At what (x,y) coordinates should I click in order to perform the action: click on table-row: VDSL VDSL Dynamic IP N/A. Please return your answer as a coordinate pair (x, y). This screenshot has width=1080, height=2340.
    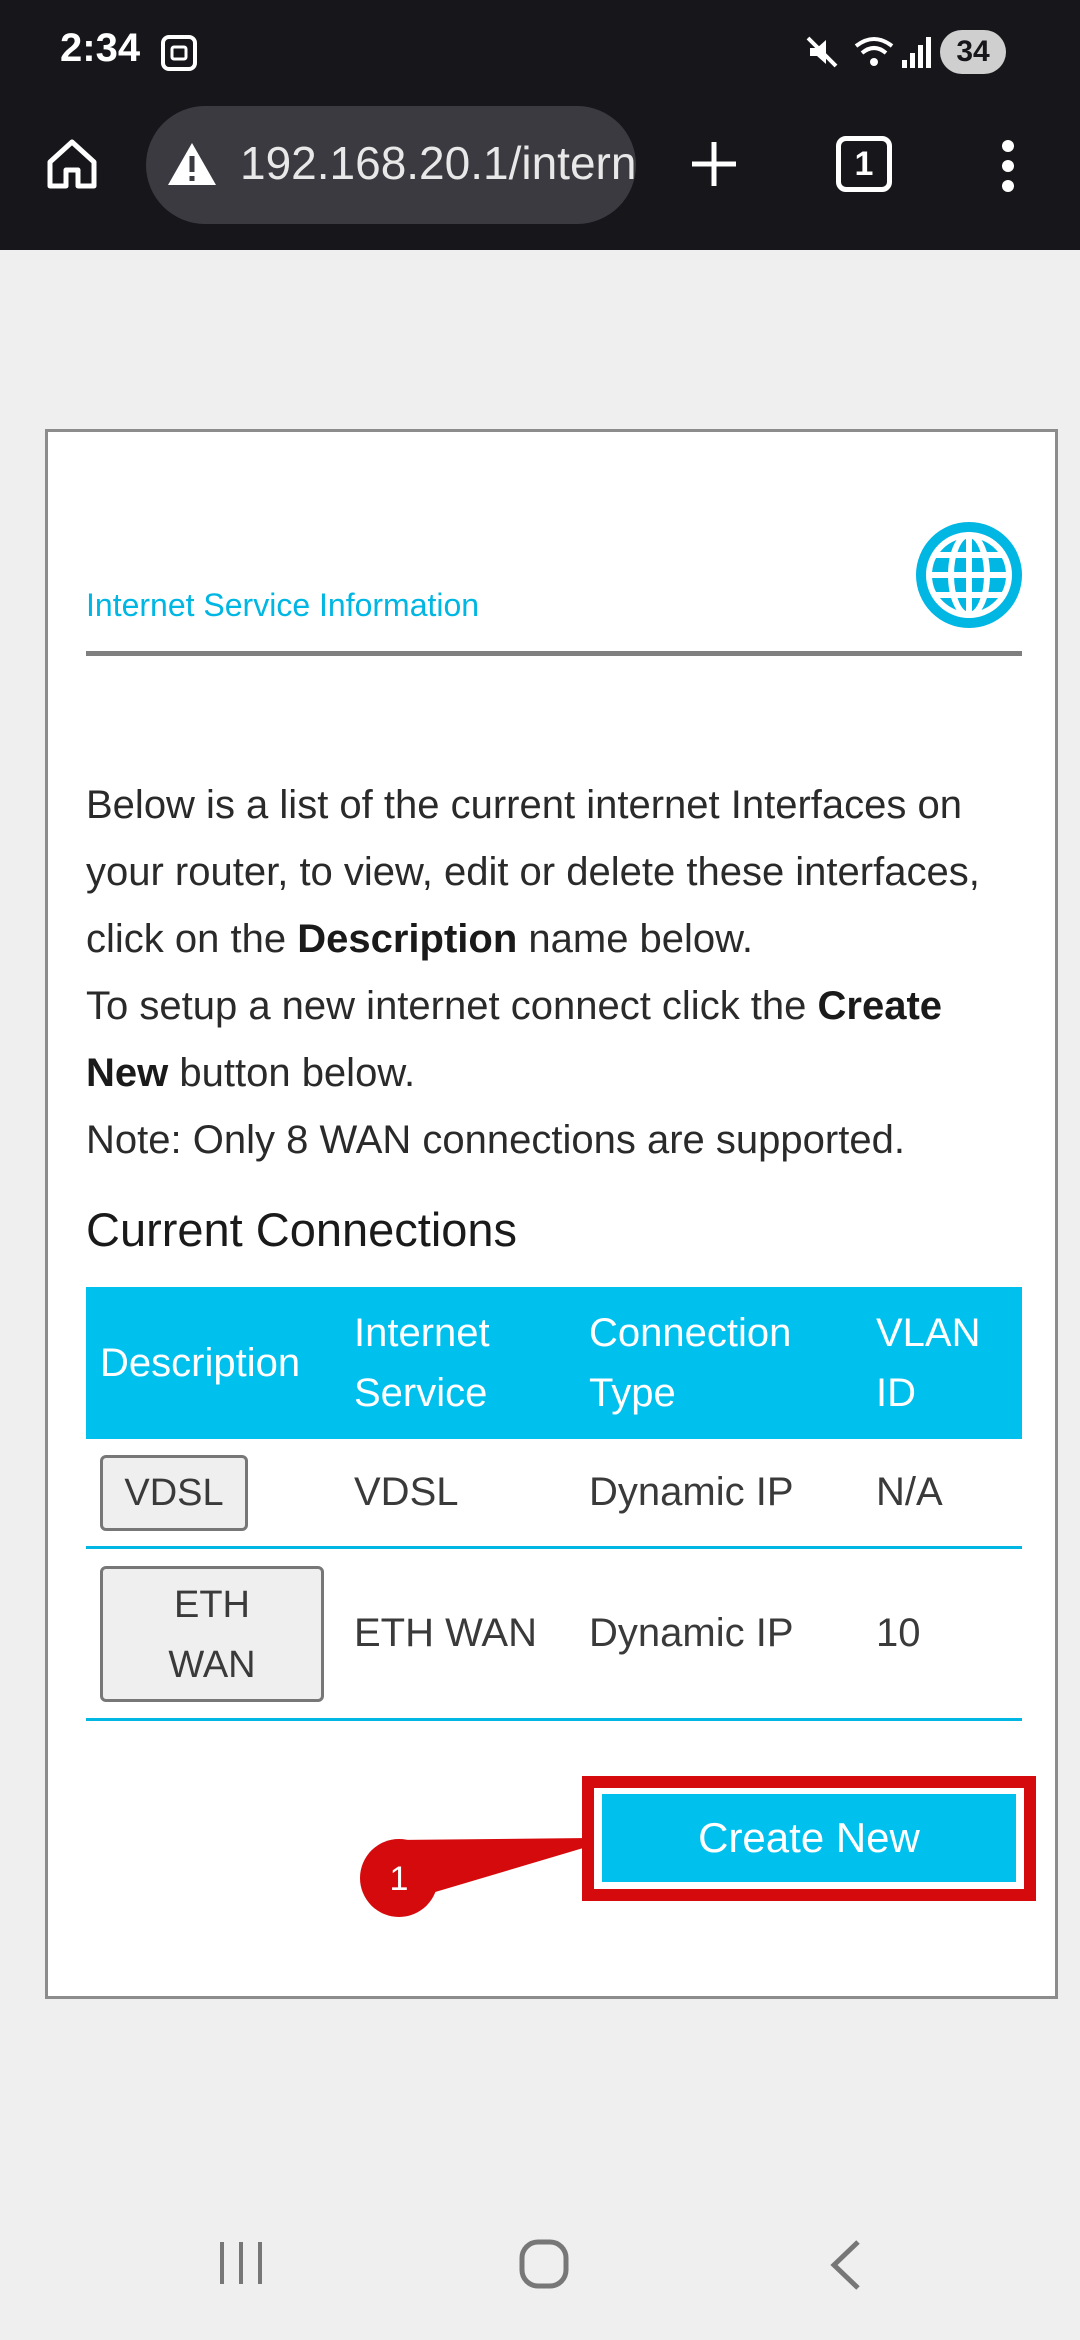
    Looking at the image, I should click on (554, 1494).